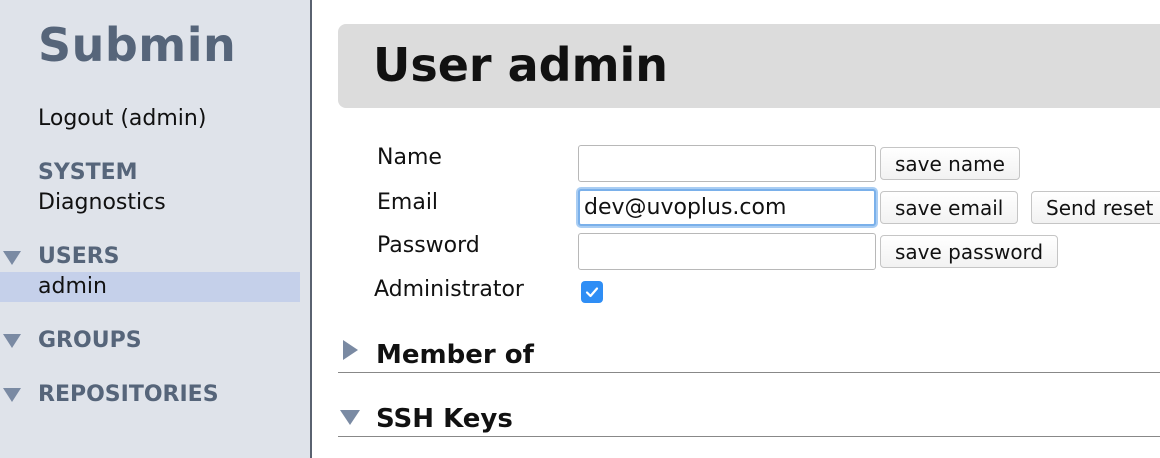 Image resolution: width=1160 pixels, height=458 pixels. I want to click on system-section-label: SYSTEM, so click(88, 172).